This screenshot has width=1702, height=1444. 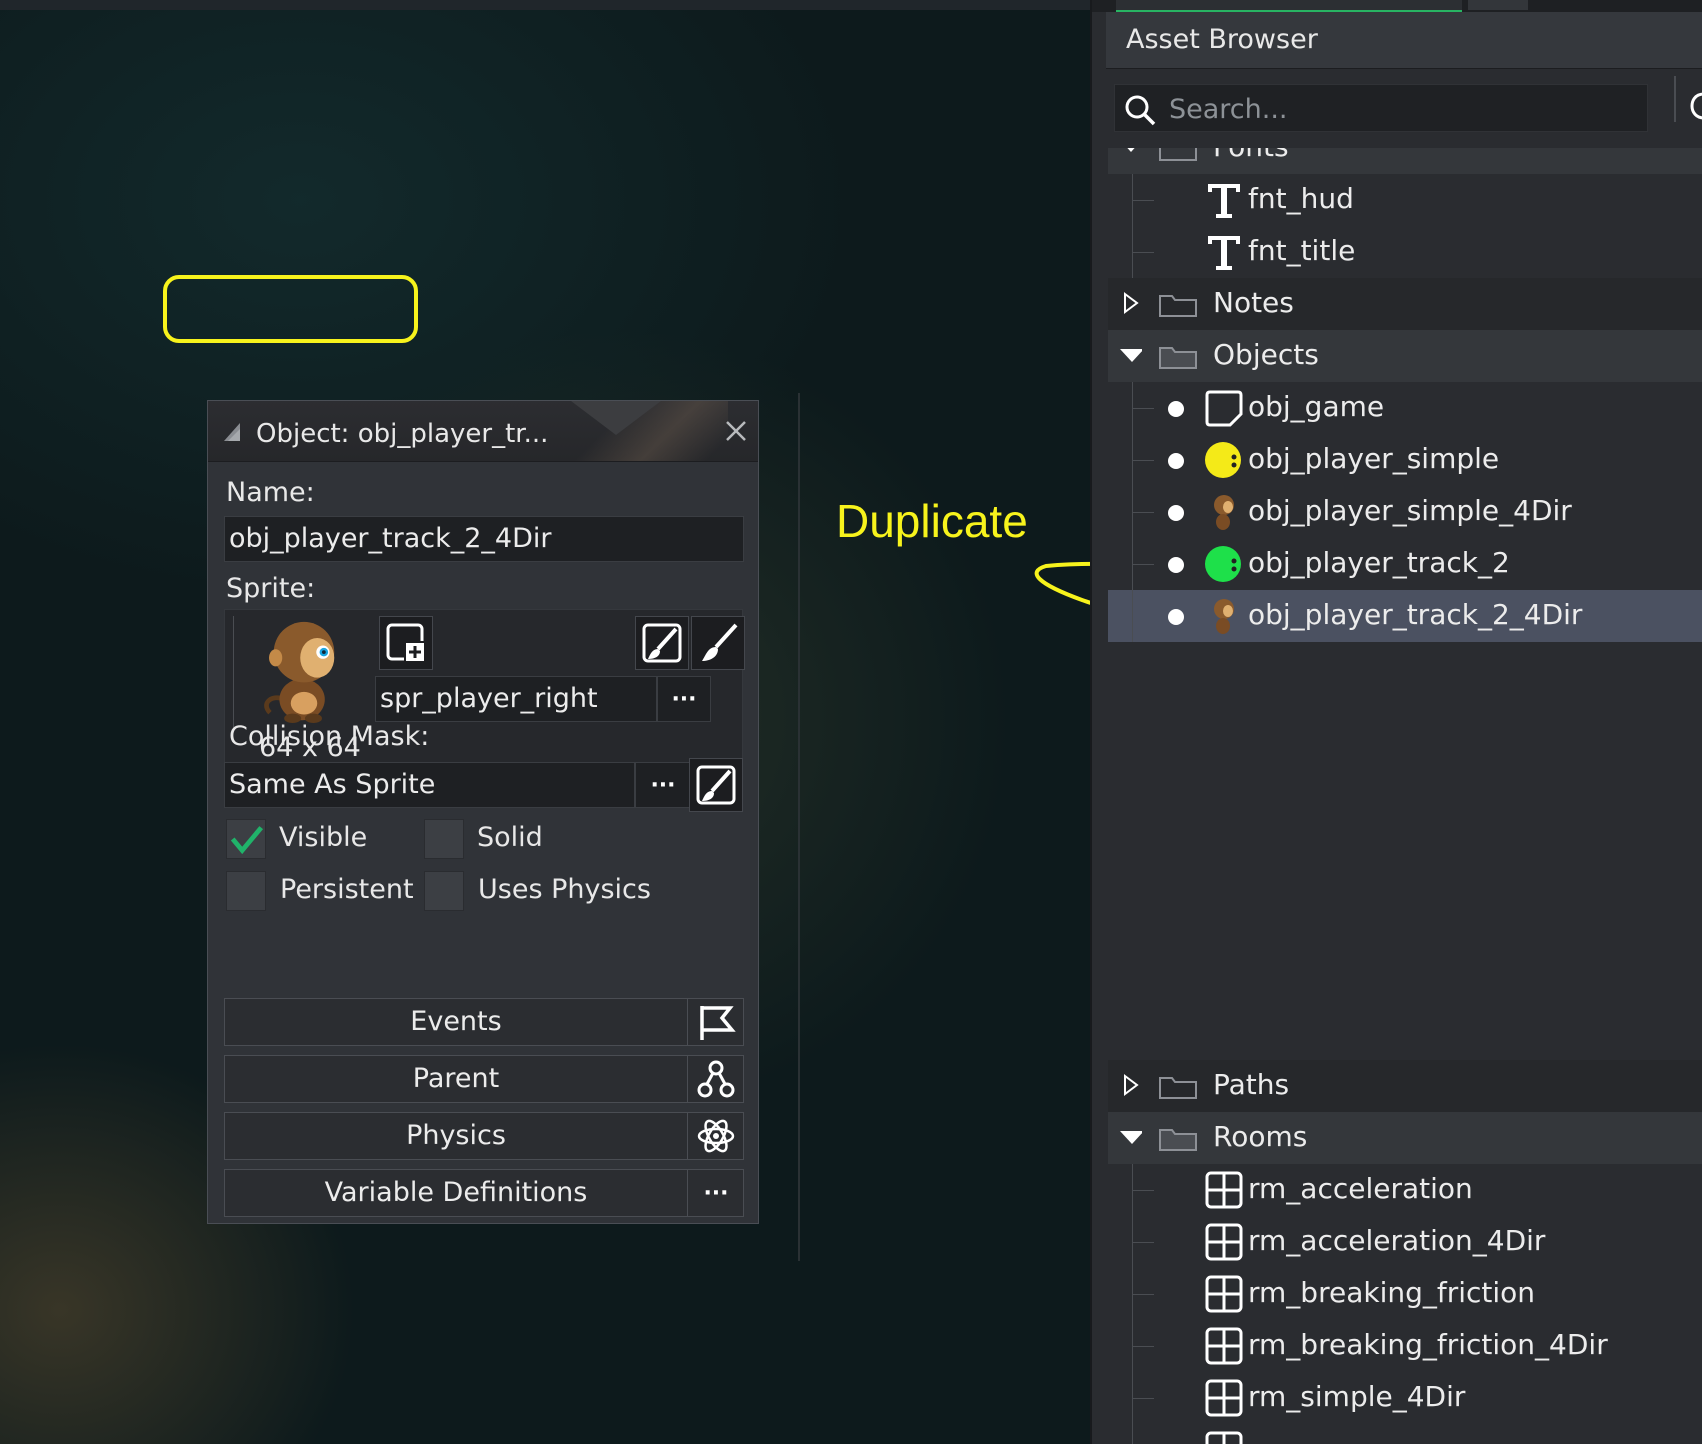 I want to click on asset-room-item: rm_breaking_friction_4Dir, so click(x=1405, y=1346).